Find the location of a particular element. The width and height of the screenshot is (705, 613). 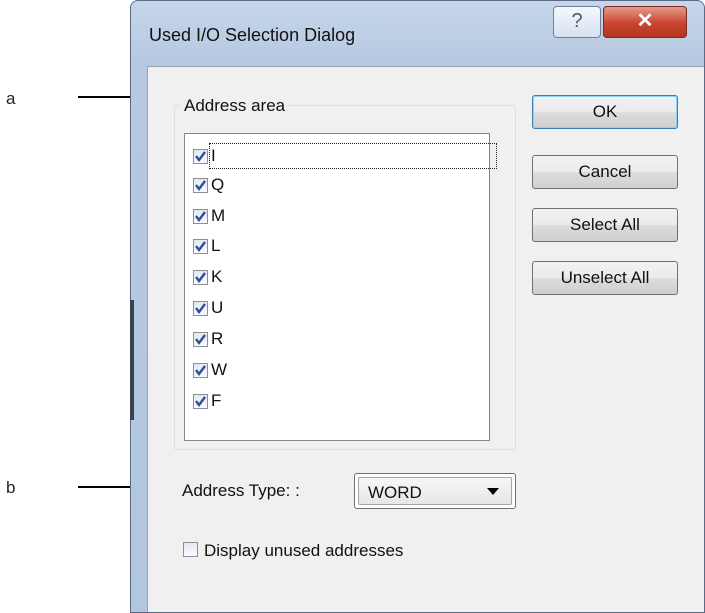

help-icon: ? is located at coordinates (577, 21).